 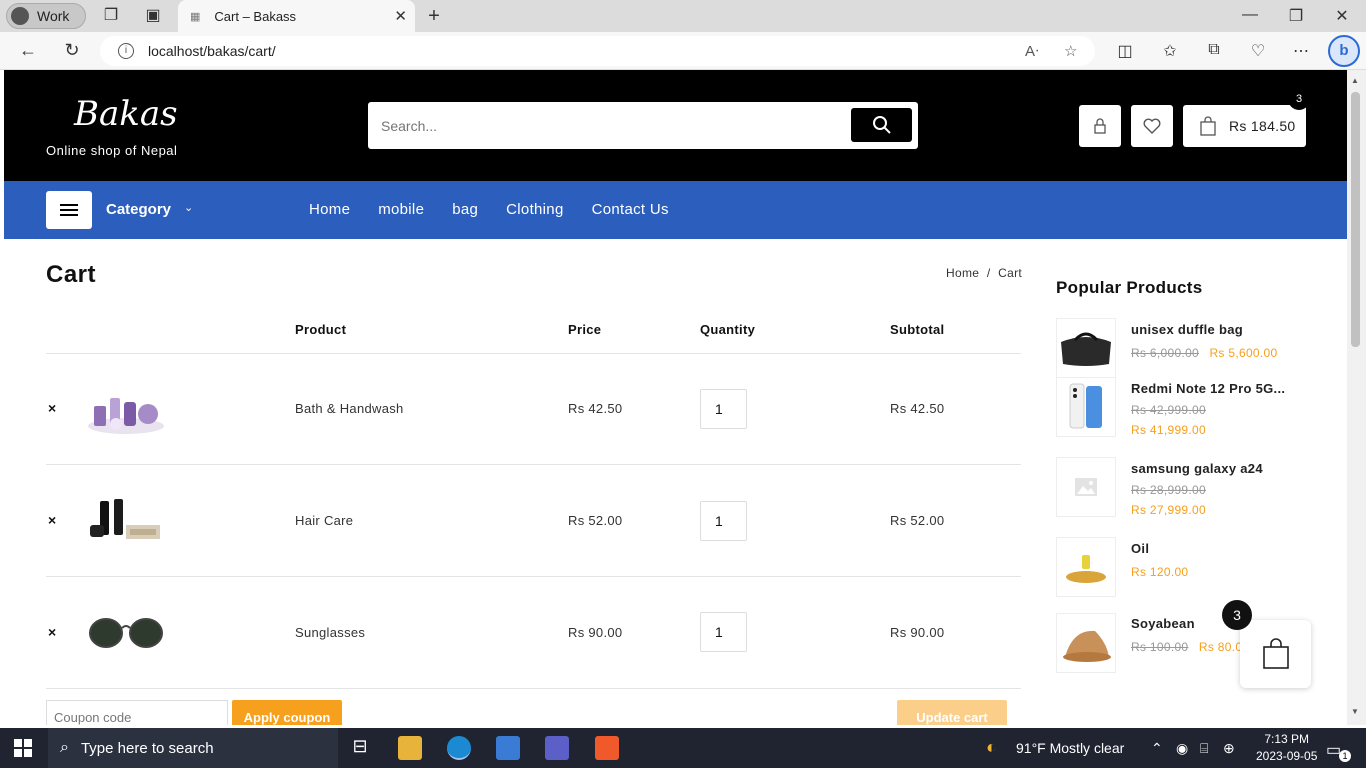 I want to click on account-button, so click(x=1100, y=126).